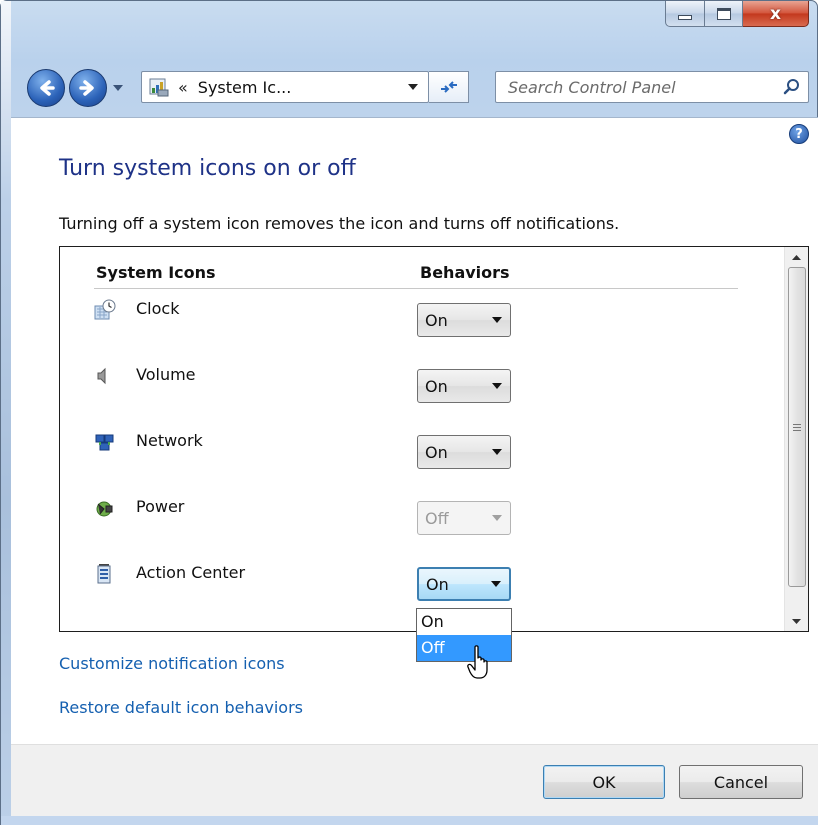 The width and height of the screenshot is (818, 825). What do you see at coordinates (465, 272) in the screenshot?
I see `column-header-behaviors: Behaviors` at bounding box center [465, 272].